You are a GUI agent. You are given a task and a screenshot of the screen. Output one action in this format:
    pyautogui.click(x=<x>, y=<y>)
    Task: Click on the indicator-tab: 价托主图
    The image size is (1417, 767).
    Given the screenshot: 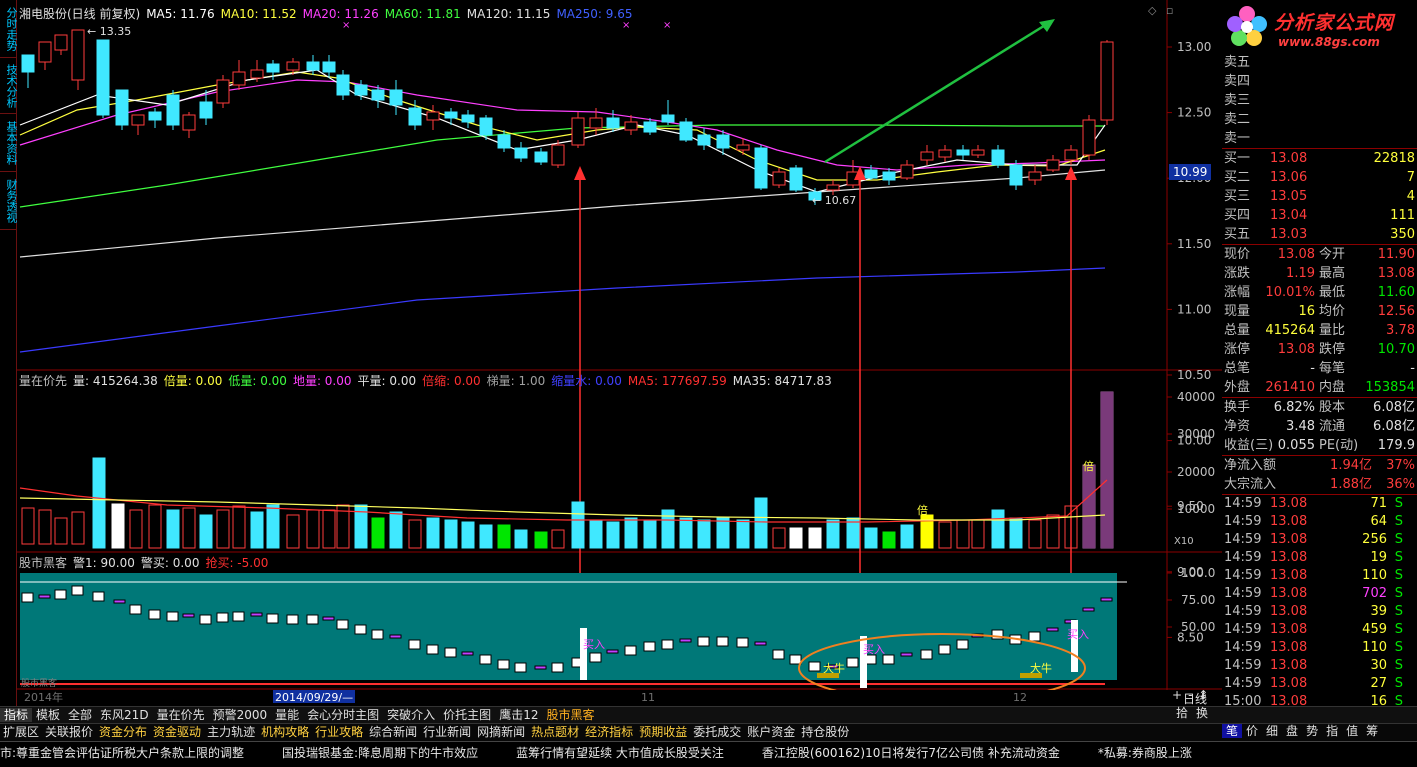 What is the action you would take?
    pyautogui.click(x=467, y=715)
    